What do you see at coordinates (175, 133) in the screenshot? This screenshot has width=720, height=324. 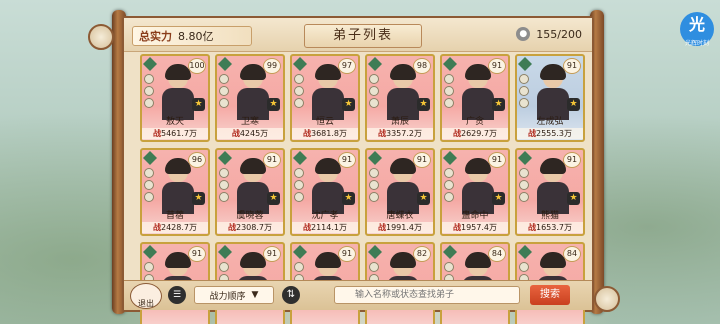 I see `disciple-power: 战5461.7万` at bounding box center [175, 133].